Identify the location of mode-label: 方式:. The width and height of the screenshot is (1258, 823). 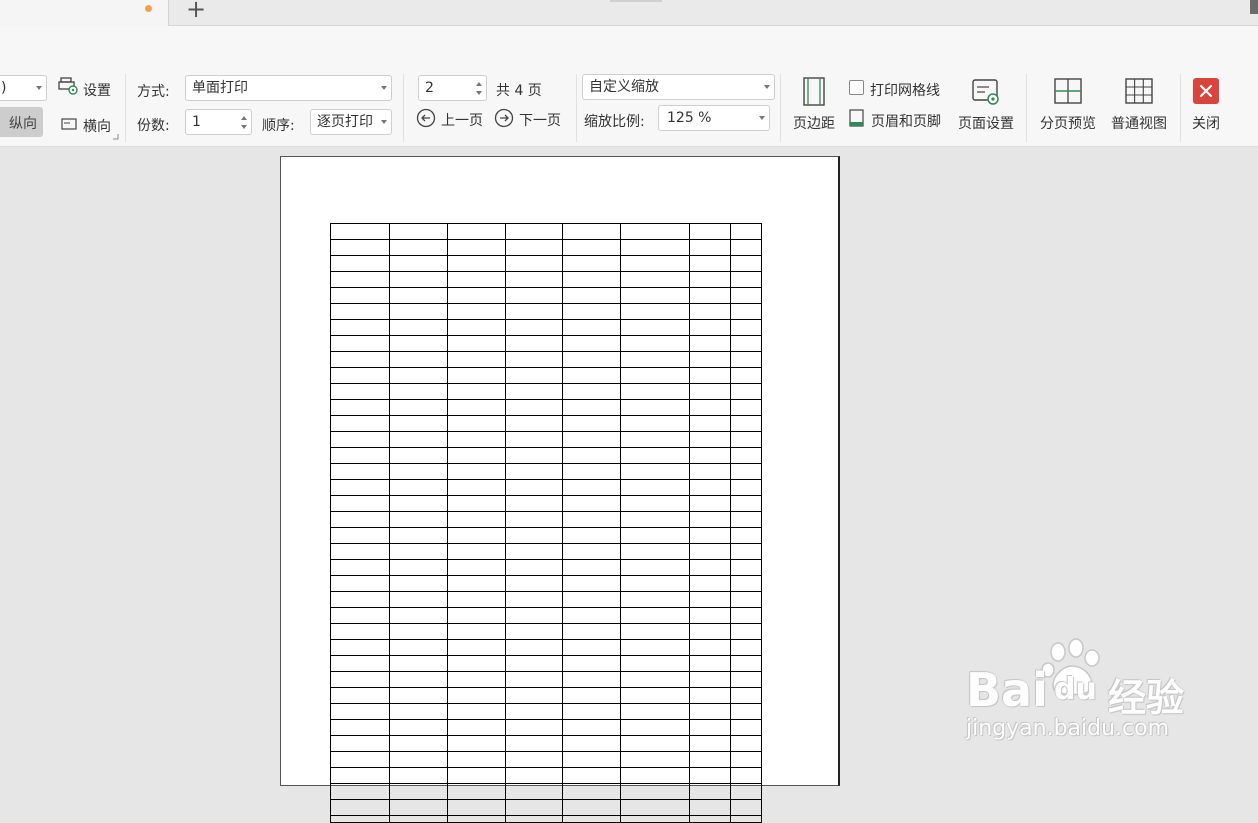
(153, 92).